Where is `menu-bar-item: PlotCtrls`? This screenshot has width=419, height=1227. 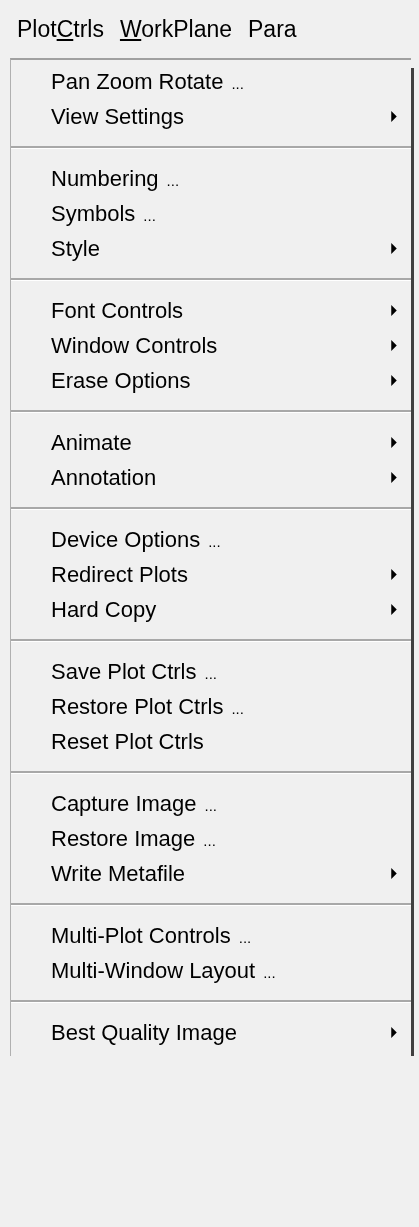 menu-bar-item: PlotCtrls is located at coordinates (60, 29).